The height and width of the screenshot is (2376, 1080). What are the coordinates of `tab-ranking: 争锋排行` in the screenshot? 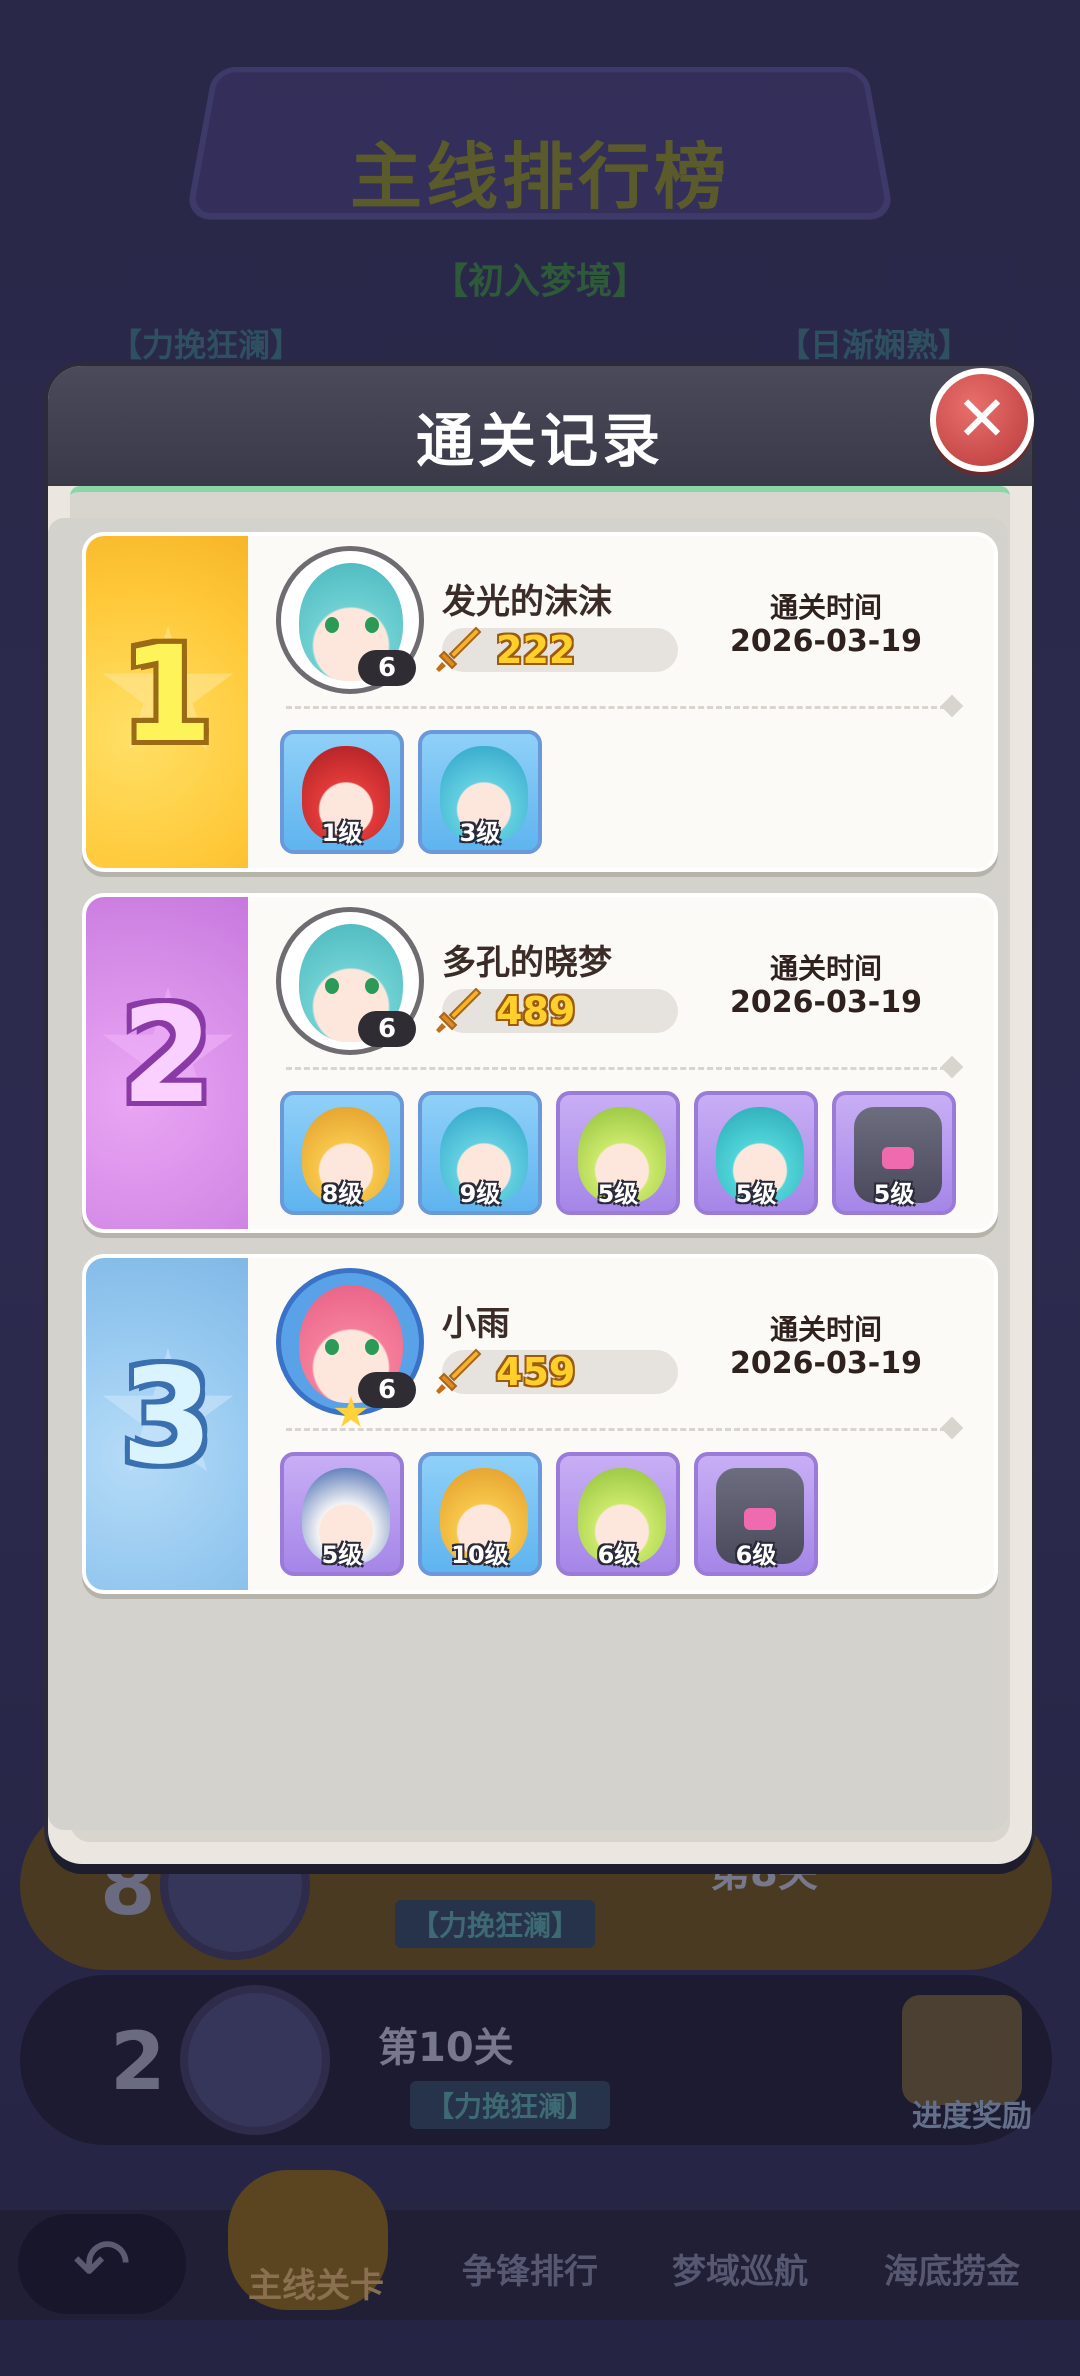 It's located at (530, 2272).